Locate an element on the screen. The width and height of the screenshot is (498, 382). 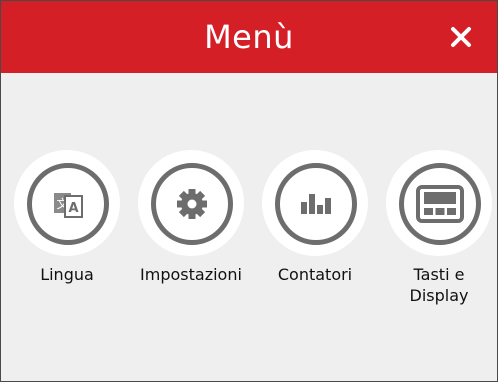
icon-ring: 文 A is located at coordinates (67, 203).